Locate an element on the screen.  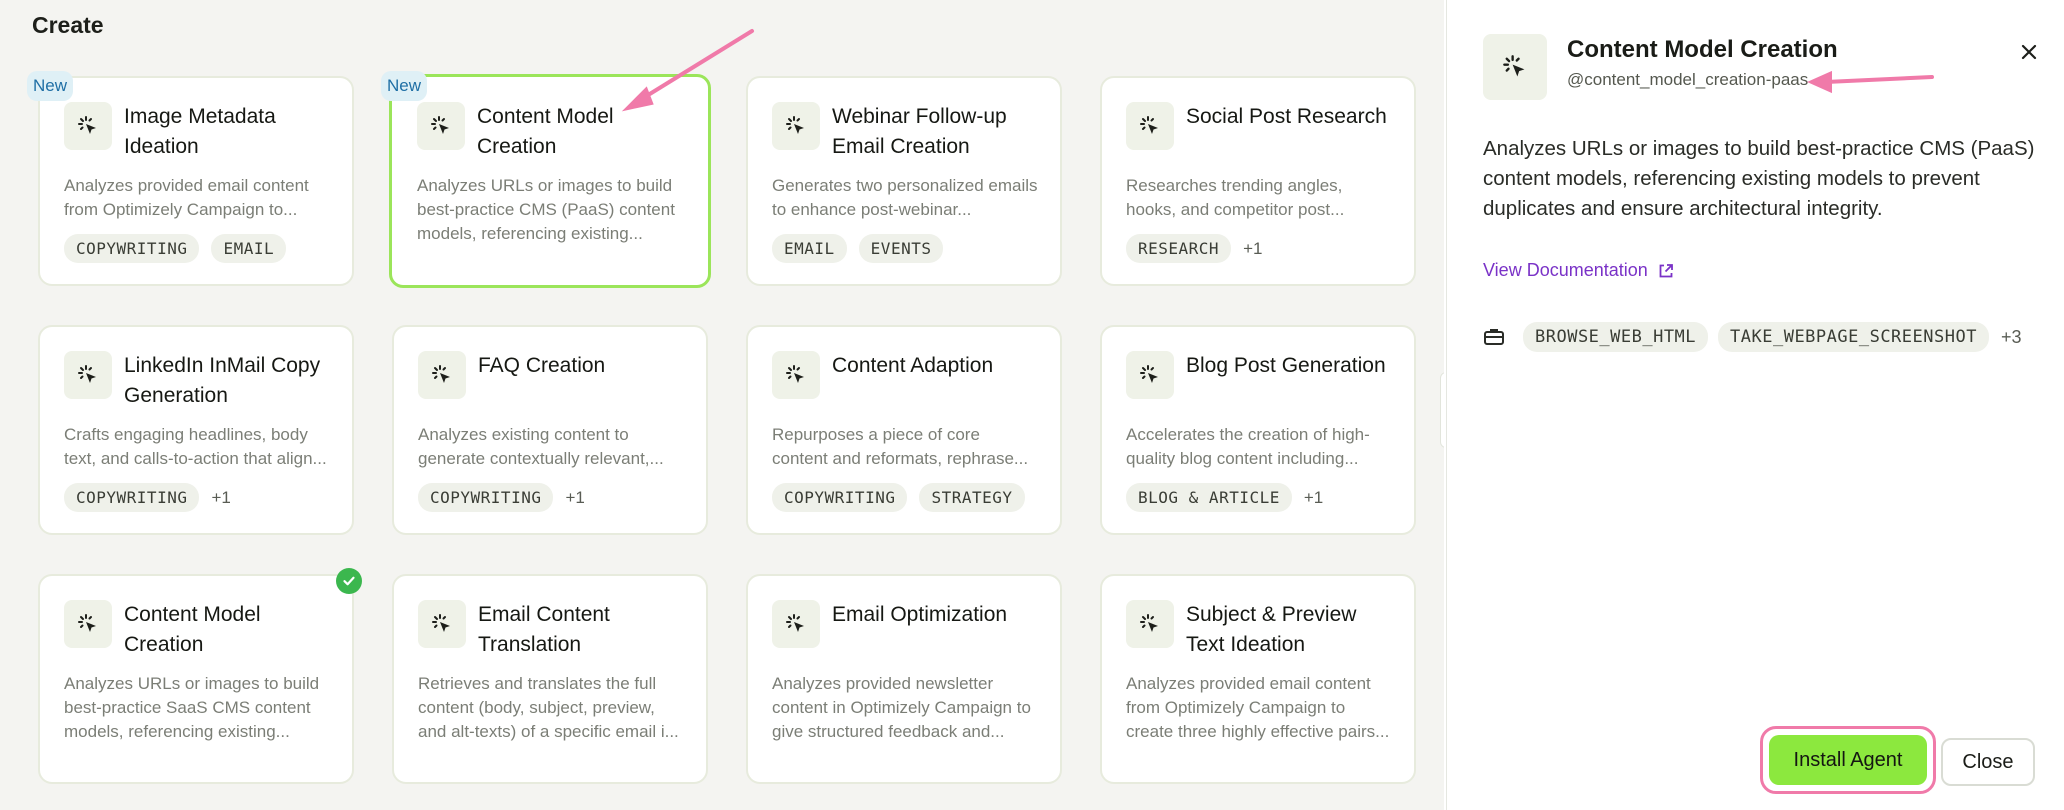
card-tags: COPYWRITING STRATEGY is located at coordinates (898, 497).